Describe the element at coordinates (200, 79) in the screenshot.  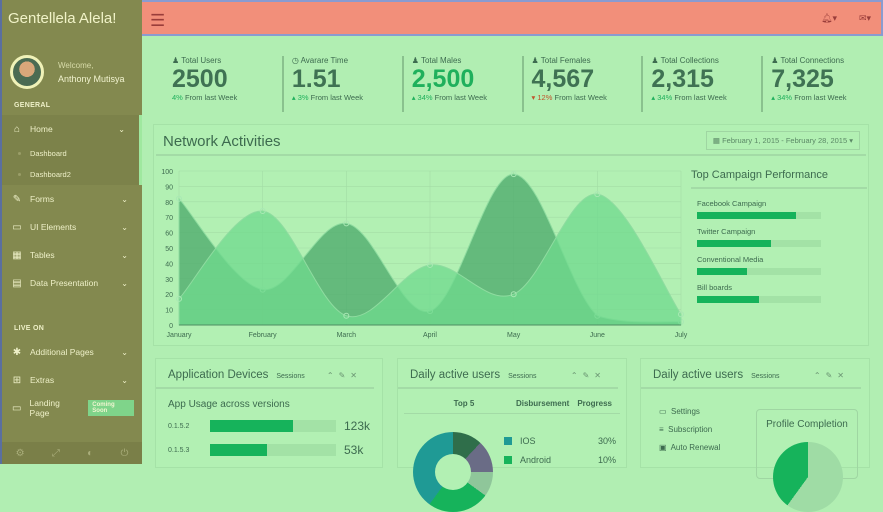
I see `tile-value: 2500` at that location.